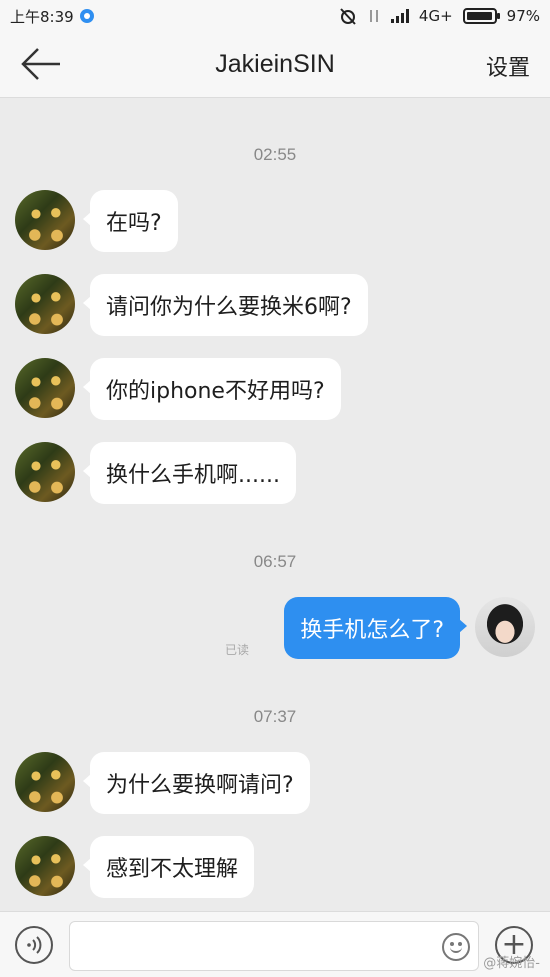  I want to click on message-input-bar: + @蒋婉怡-, so click(275, 944).